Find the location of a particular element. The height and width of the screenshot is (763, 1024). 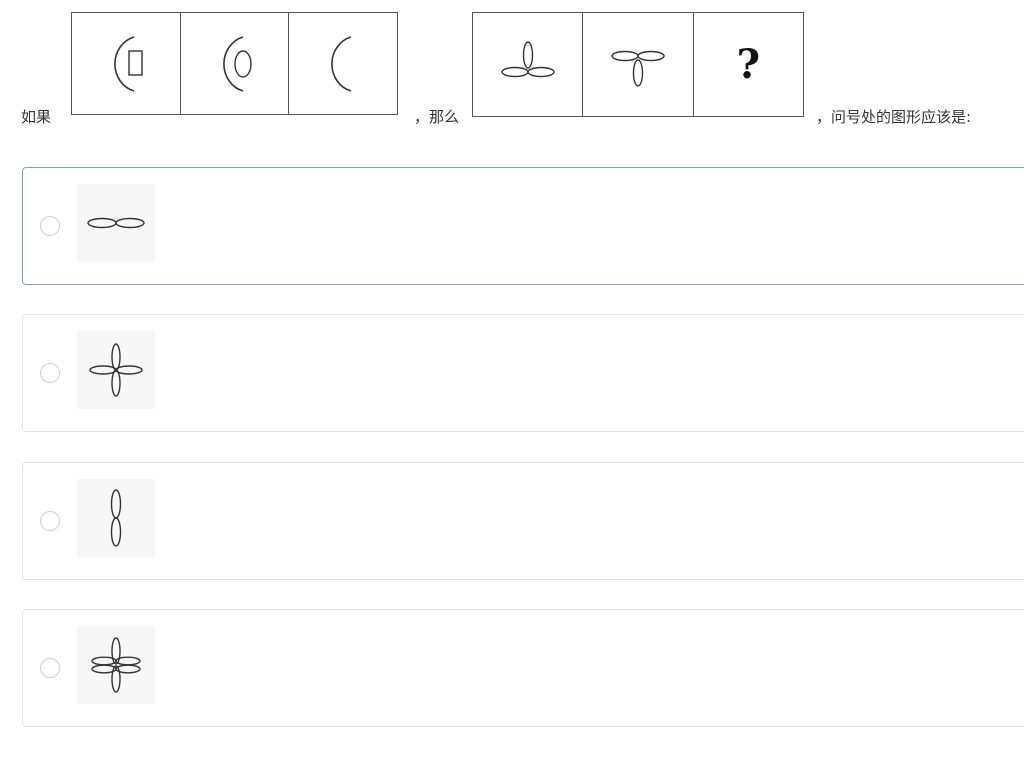

three-petal-down-icon is located at coordinates (638, 68).